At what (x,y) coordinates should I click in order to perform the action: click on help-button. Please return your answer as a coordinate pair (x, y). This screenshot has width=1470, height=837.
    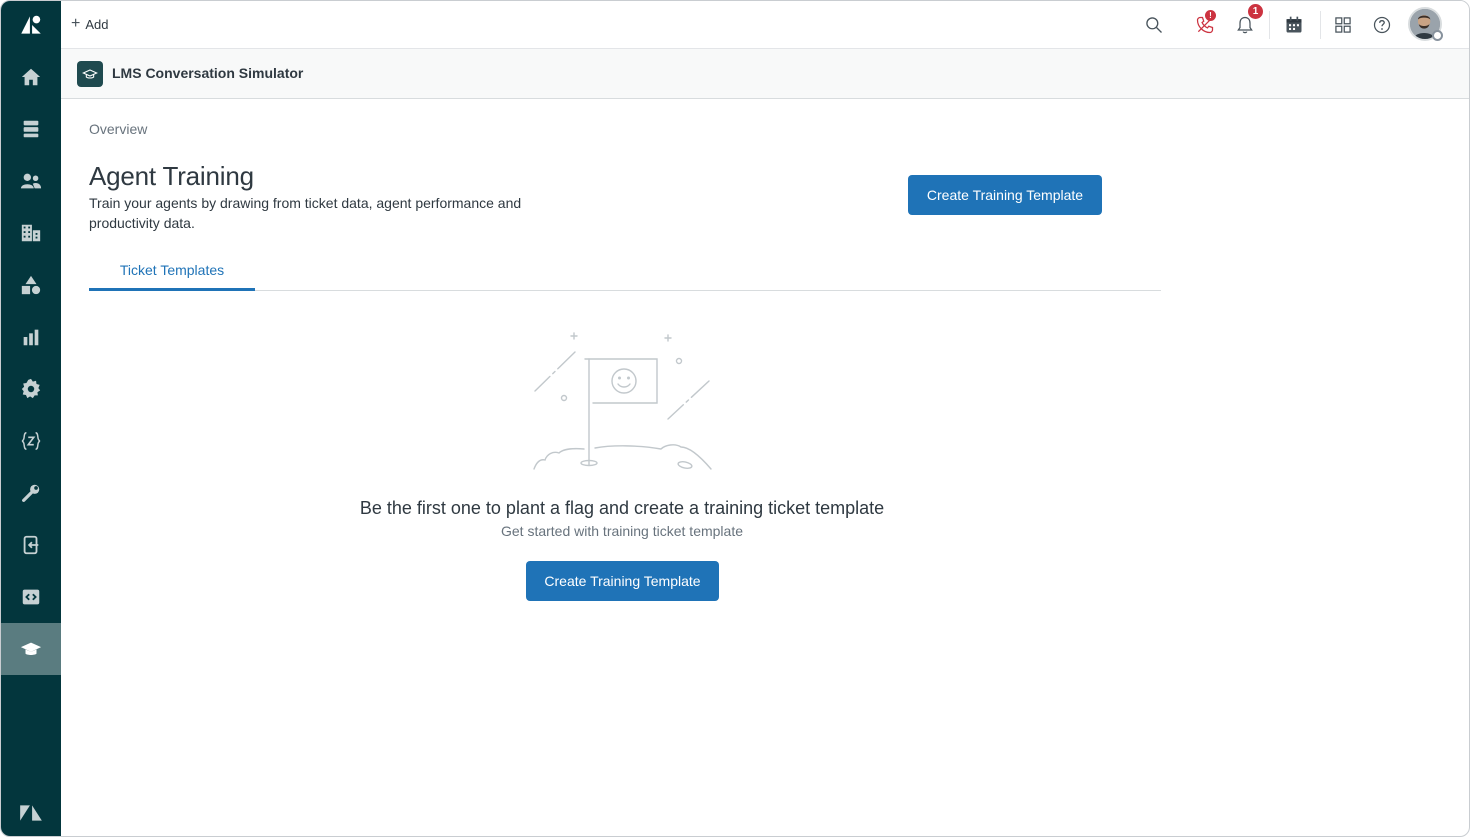
    Looking at the image, I should click on (1382, 25).